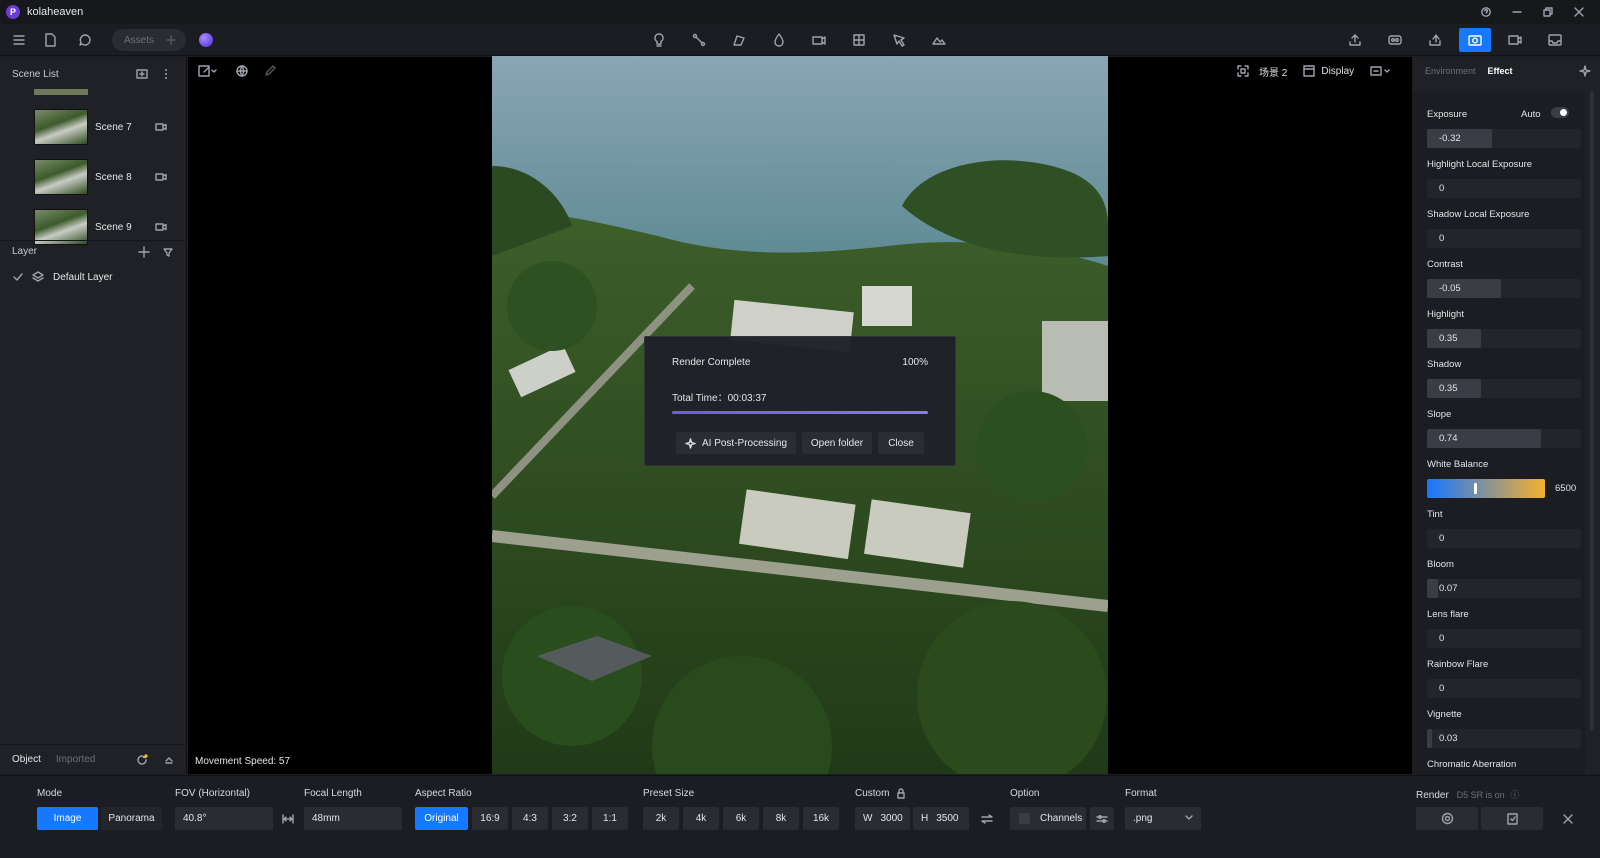 Image resolution: width=1600 pixels, height=858 pixels. What do you see at coordinates (1102, 818) in the screenshot?
I see `option-settings-icon` at bounding box center [1102, 818].